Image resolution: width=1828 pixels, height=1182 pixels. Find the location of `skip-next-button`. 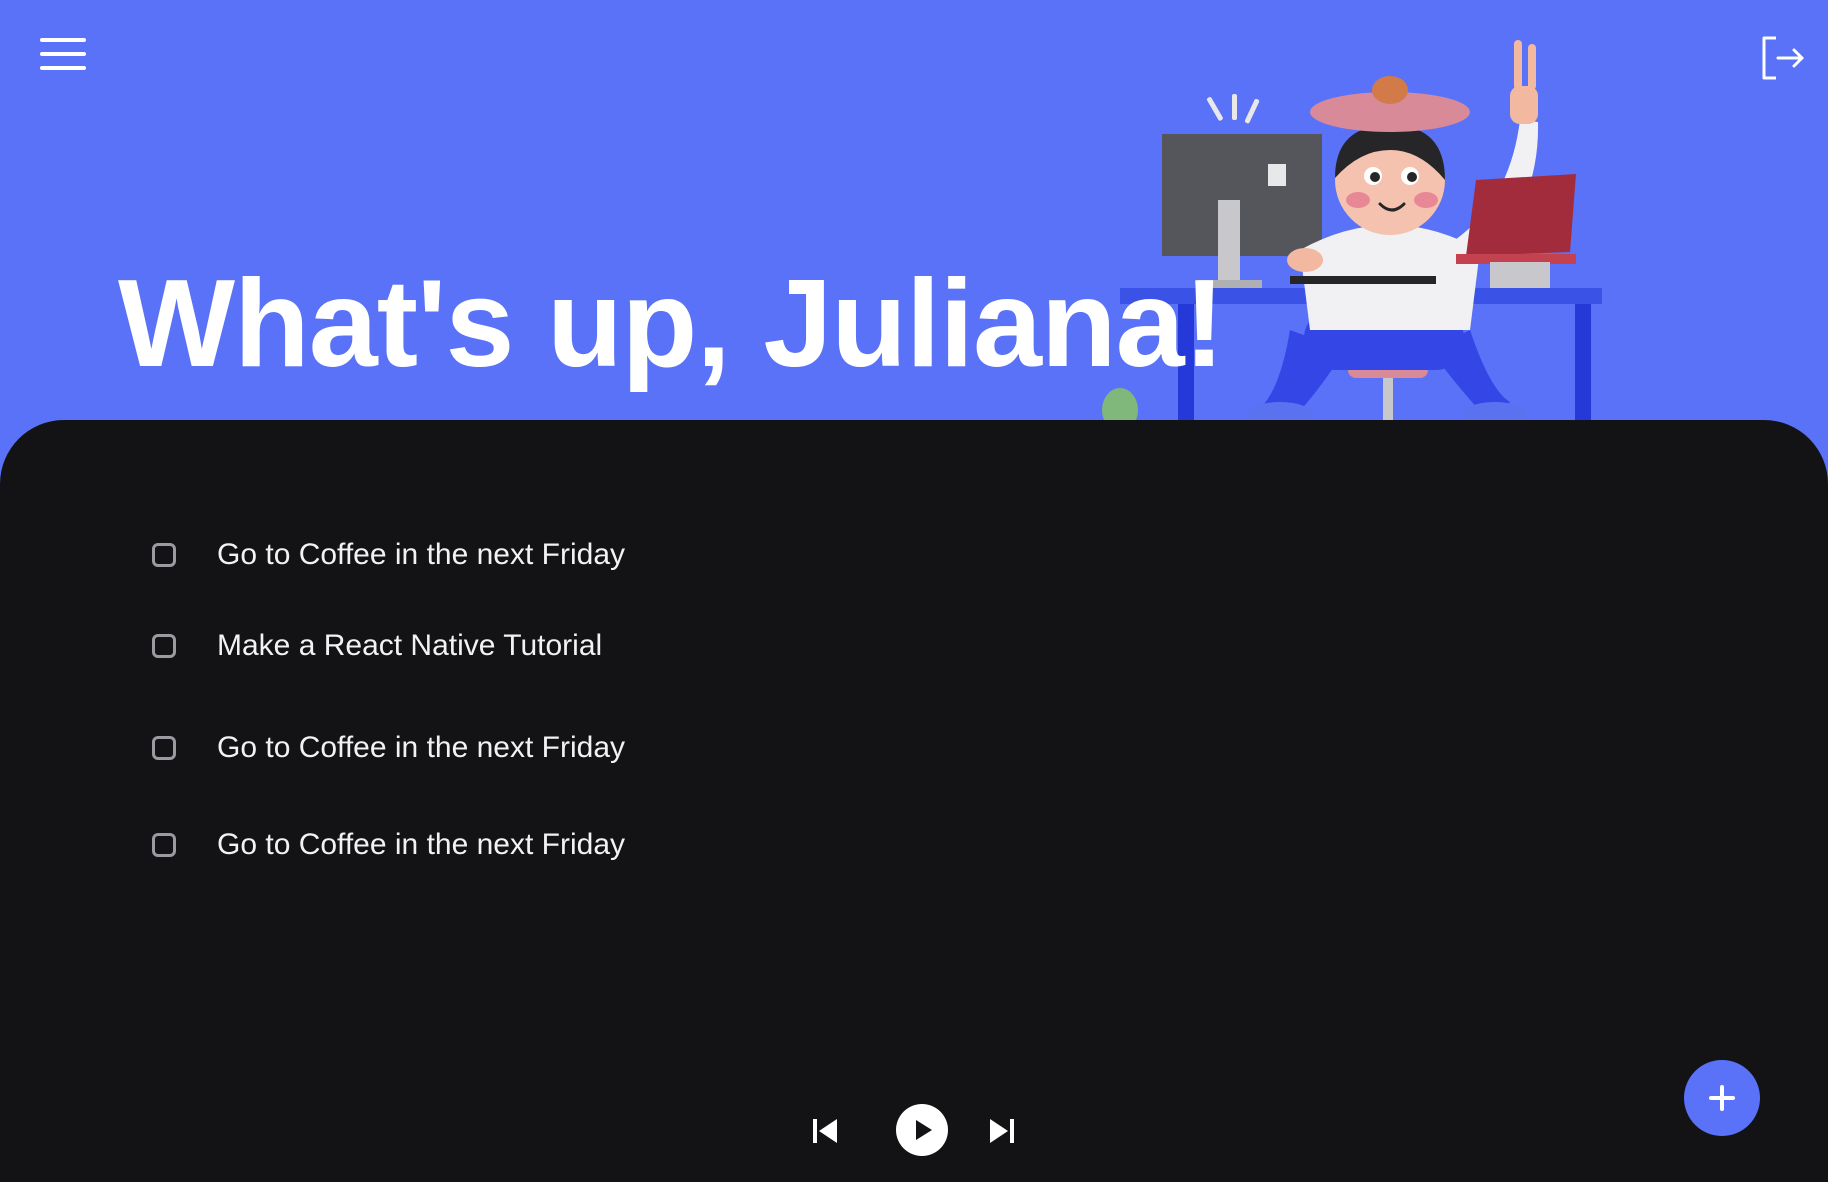

skip-next-button is located at coordinates (1001, 1131).